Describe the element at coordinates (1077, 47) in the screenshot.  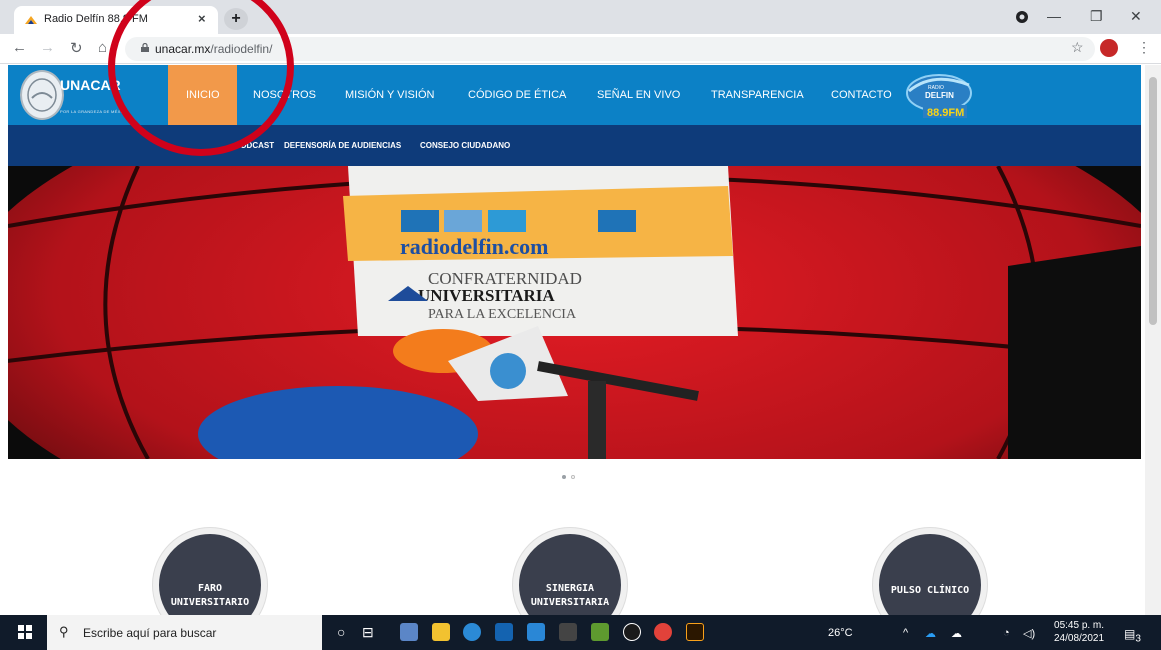
I see `bookmark-star-icon: ☆` at that location.